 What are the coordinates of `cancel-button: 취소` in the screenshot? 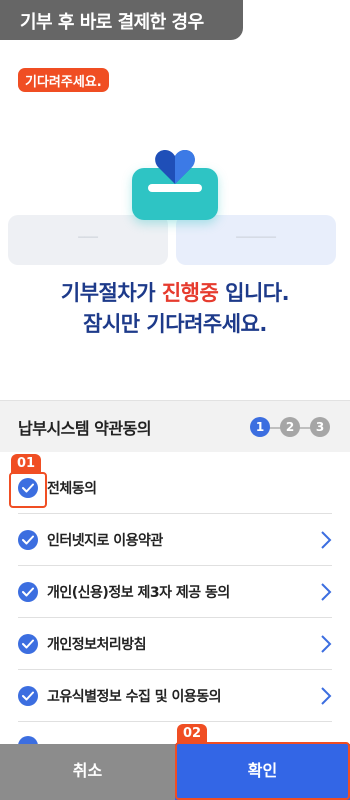 It's located at (87, 772).